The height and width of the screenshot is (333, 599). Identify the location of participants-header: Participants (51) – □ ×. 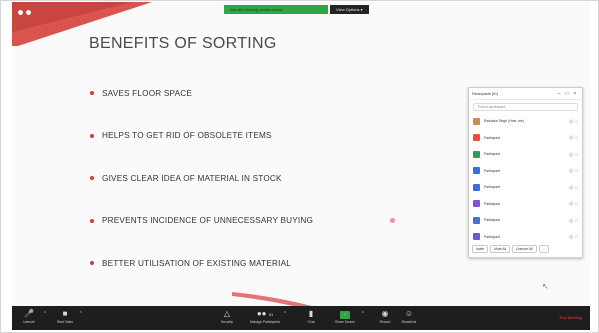
(525, 94).